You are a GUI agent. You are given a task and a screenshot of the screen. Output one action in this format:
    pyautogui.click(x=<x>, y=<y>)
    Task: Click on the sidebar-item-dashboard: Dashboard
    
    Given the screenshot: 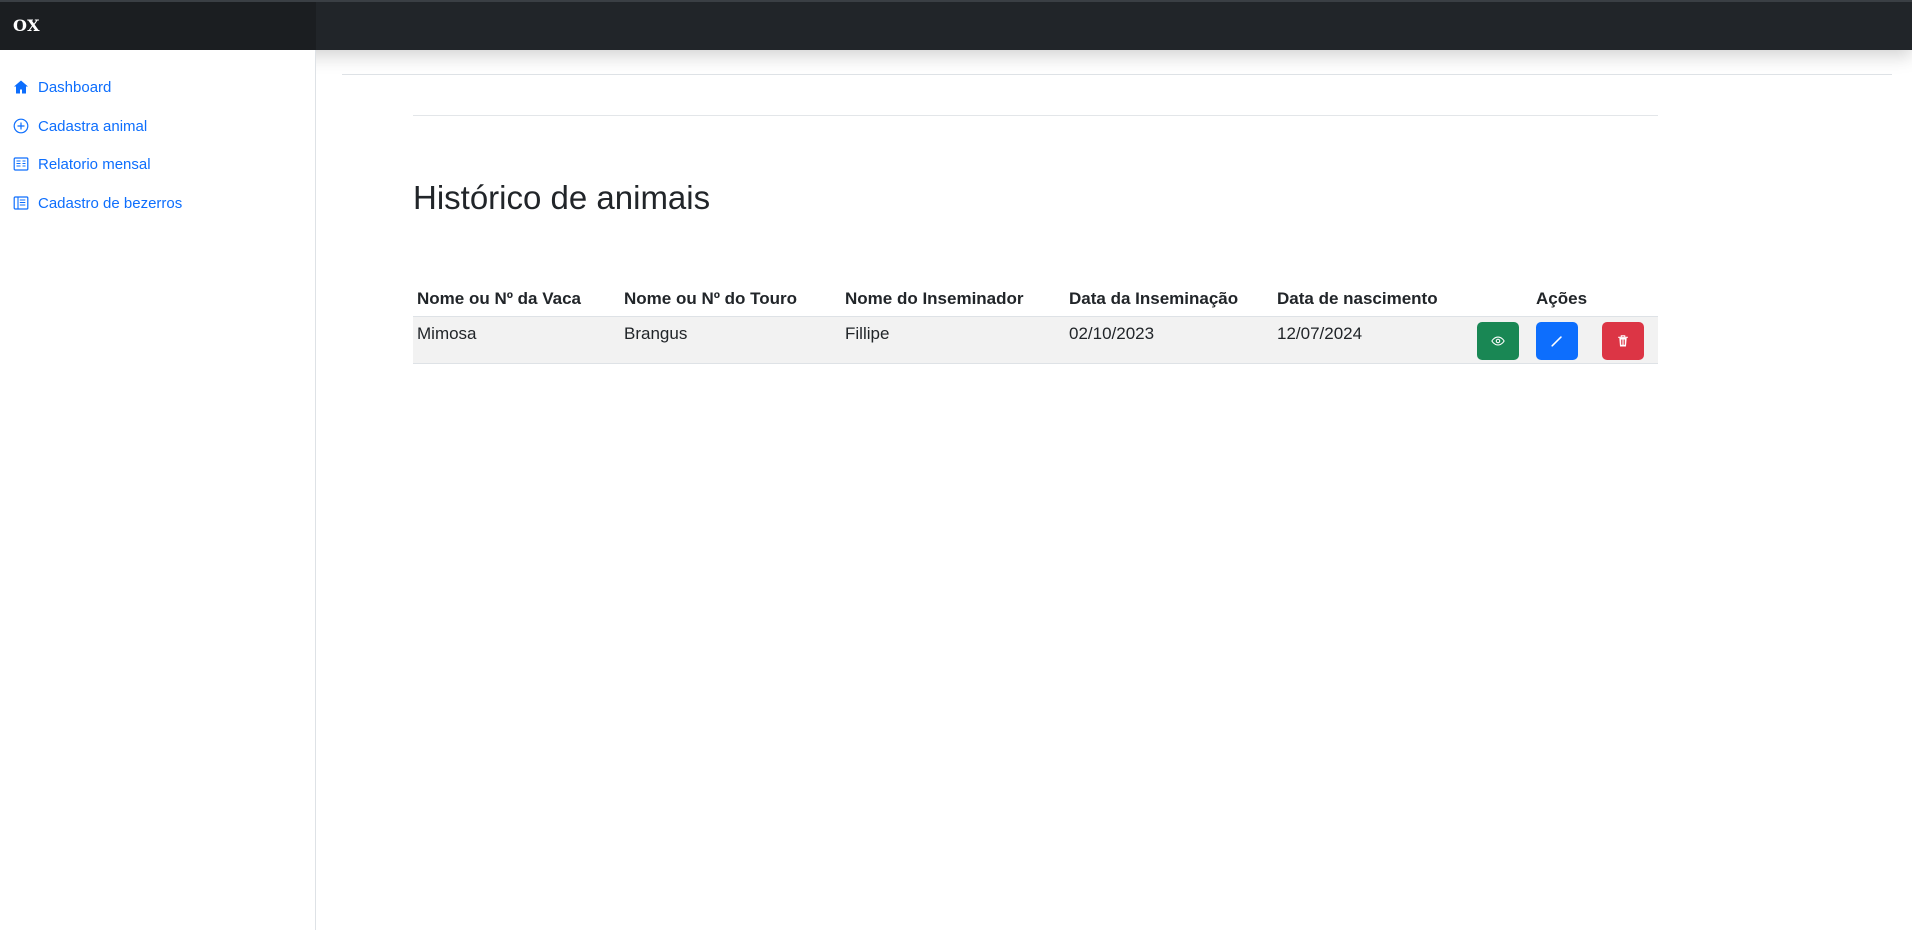 What is the action you would take?
    pyautogui.click(x=62, y=87)
    